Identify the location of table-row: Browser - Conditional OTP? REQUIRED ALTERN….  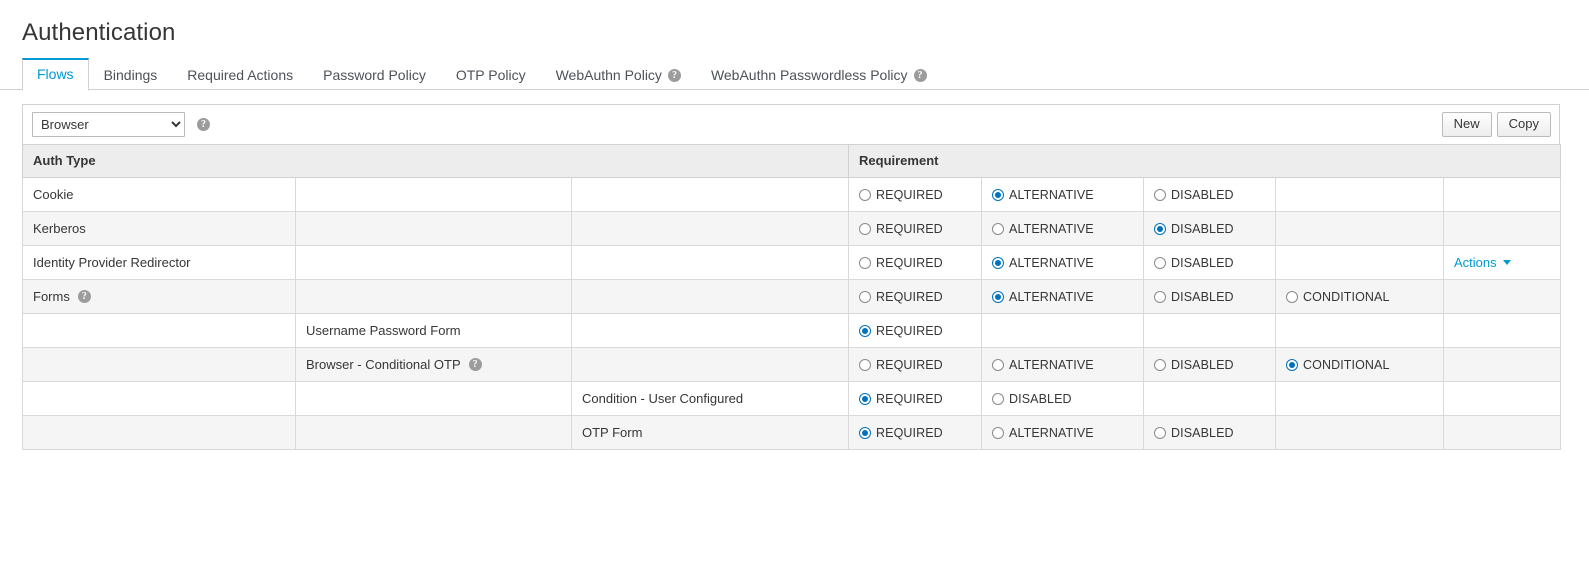
(792, 364).